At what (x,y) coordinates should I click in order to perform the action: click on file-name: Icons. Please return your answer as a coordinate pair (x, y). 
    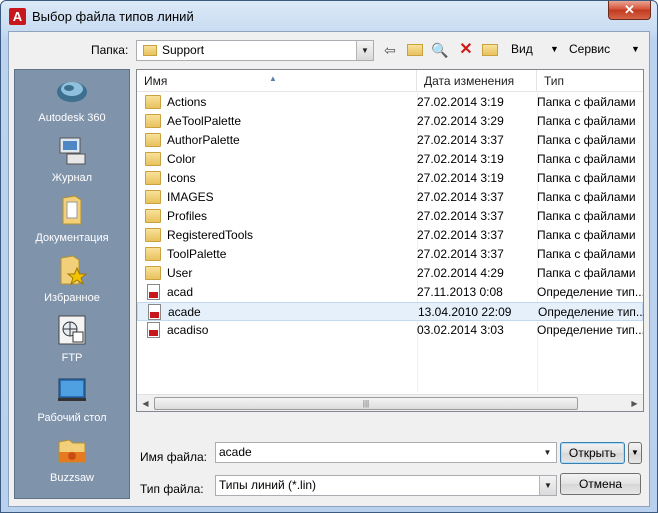
    Looking at the image, I should click on (181, 178).